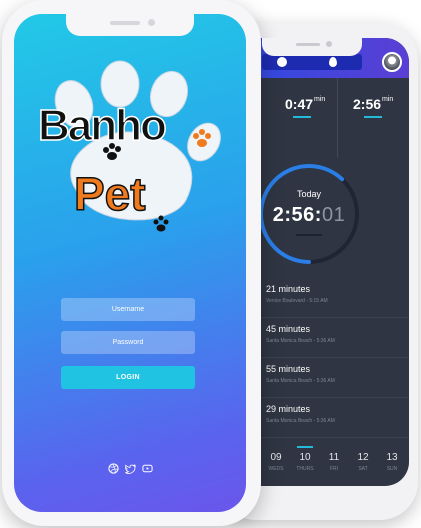  I want to click on session-duration: 45 minutes, so click(288, 329).